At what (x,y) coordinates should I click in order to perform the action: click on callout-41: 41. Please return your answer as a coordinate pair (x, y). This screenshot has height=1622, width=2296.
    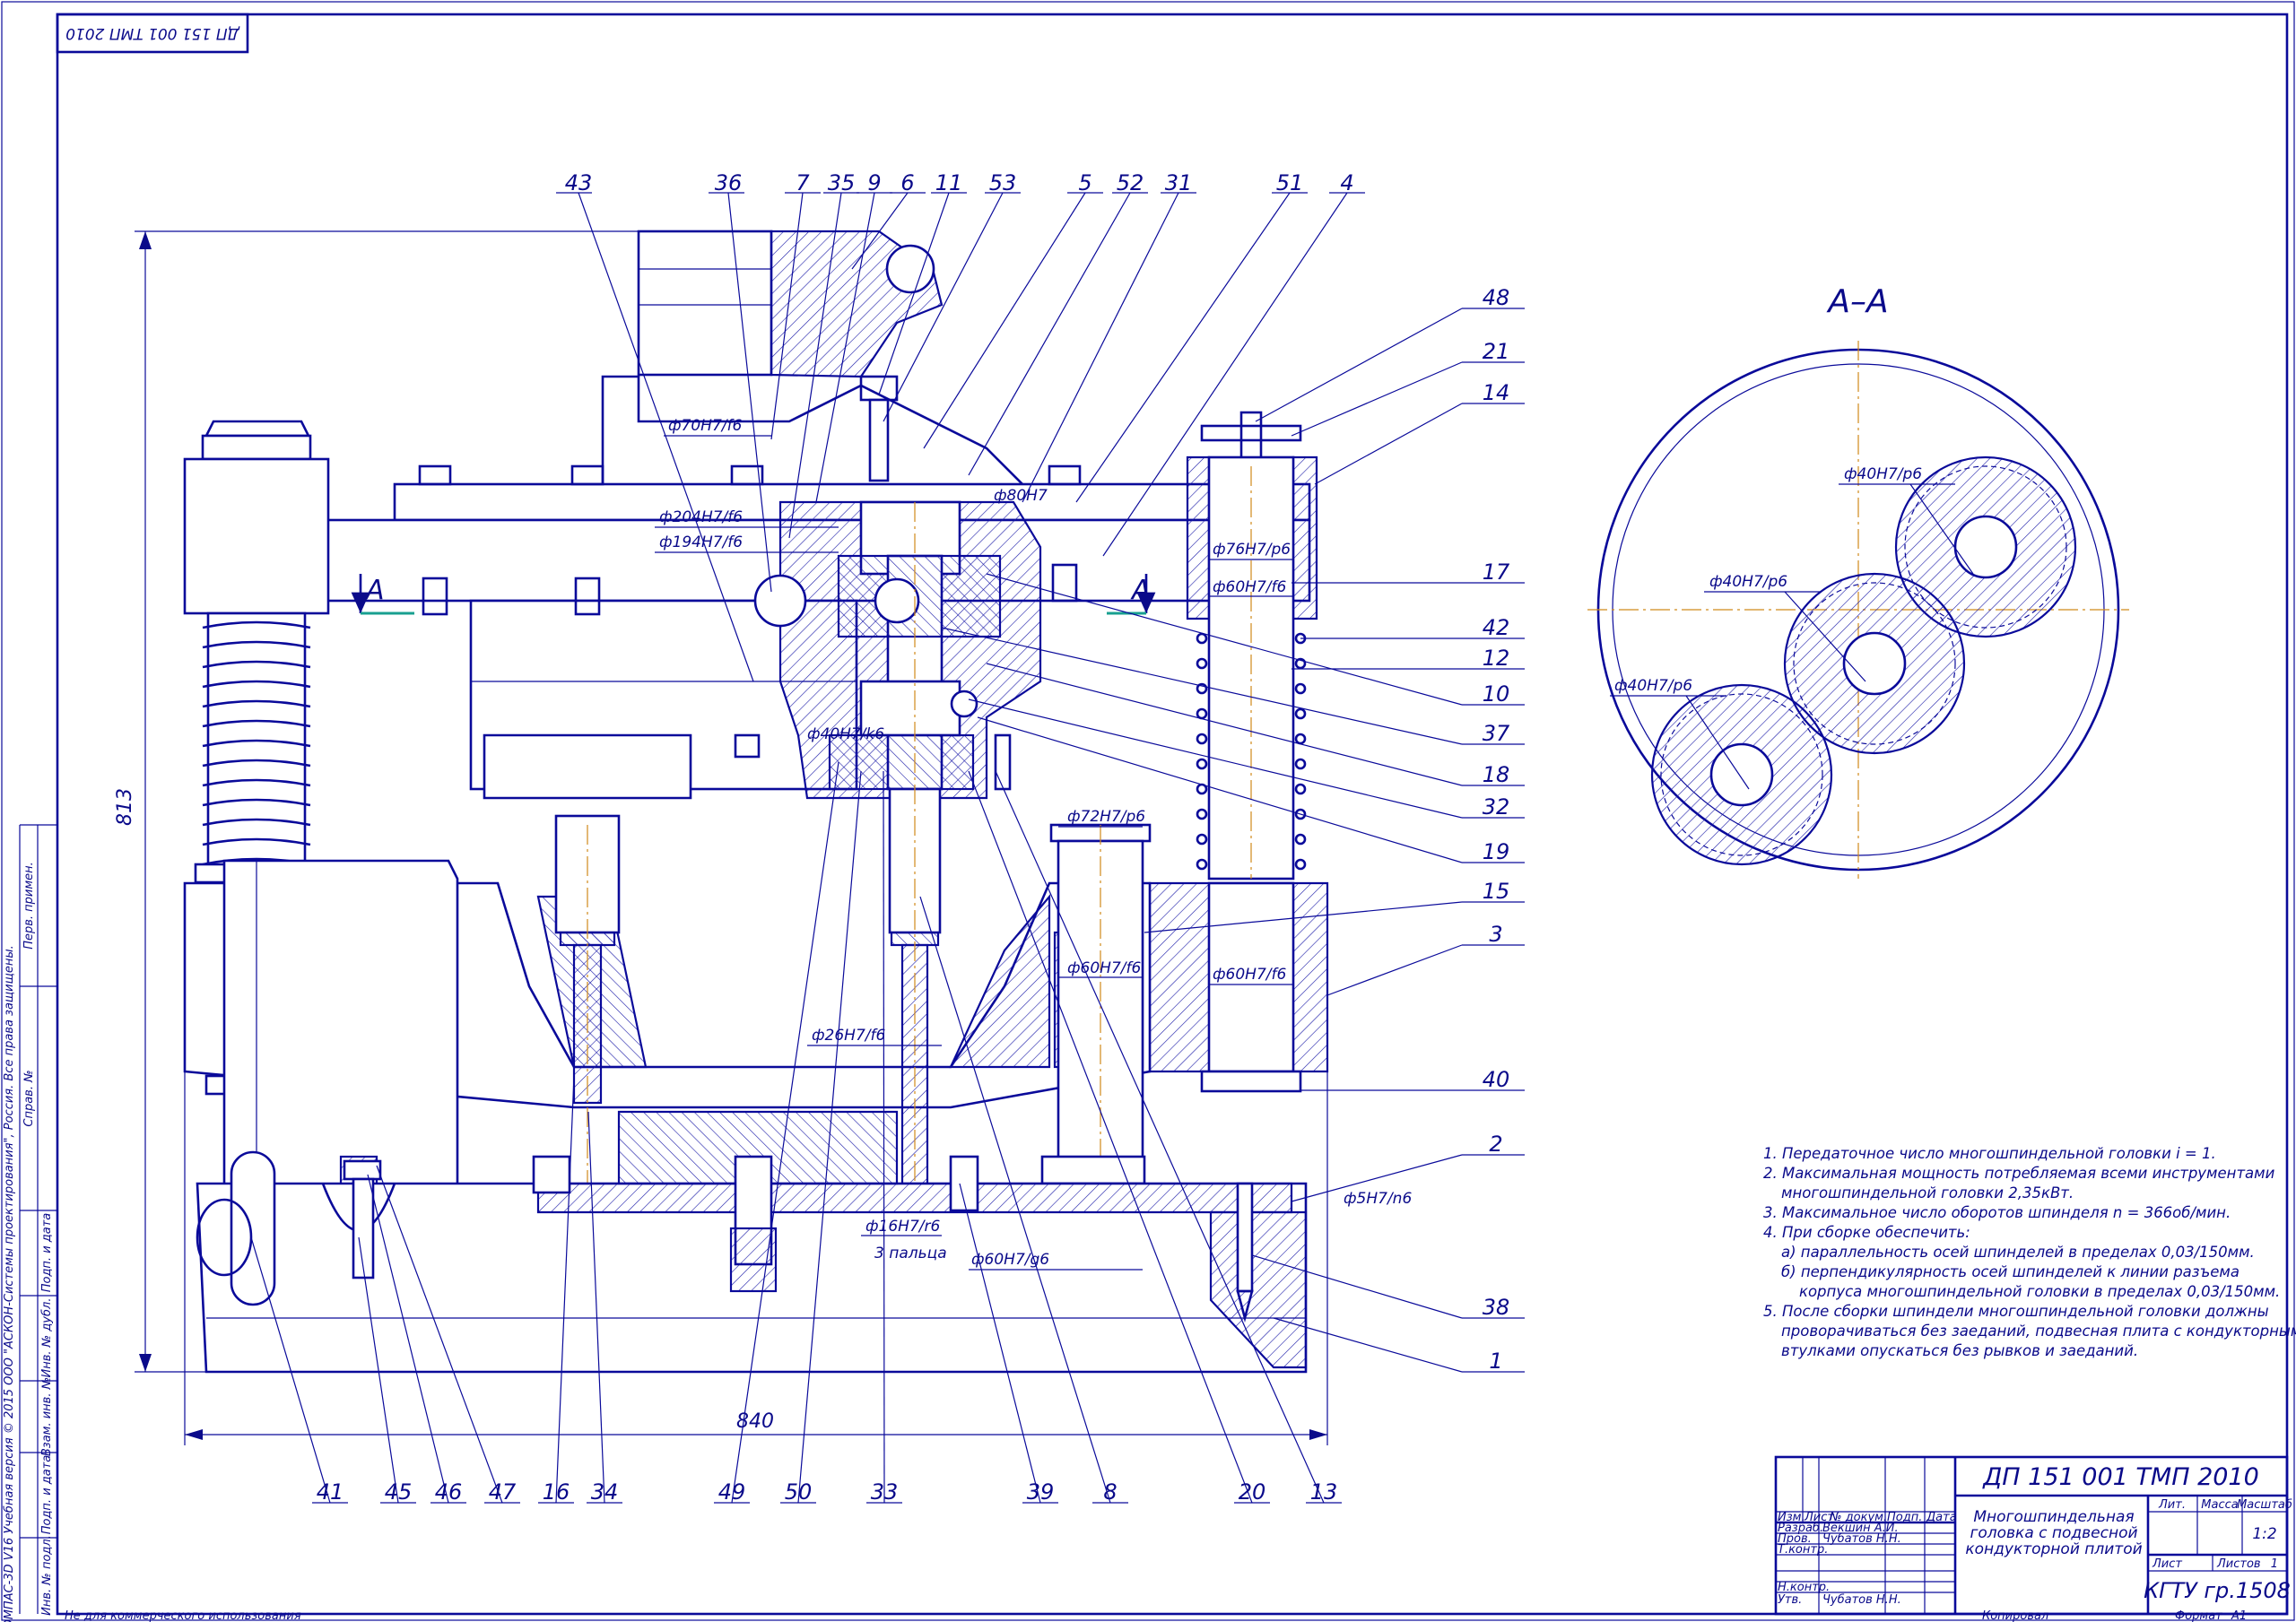
    Looking at the image, I should click on (330, 1492).